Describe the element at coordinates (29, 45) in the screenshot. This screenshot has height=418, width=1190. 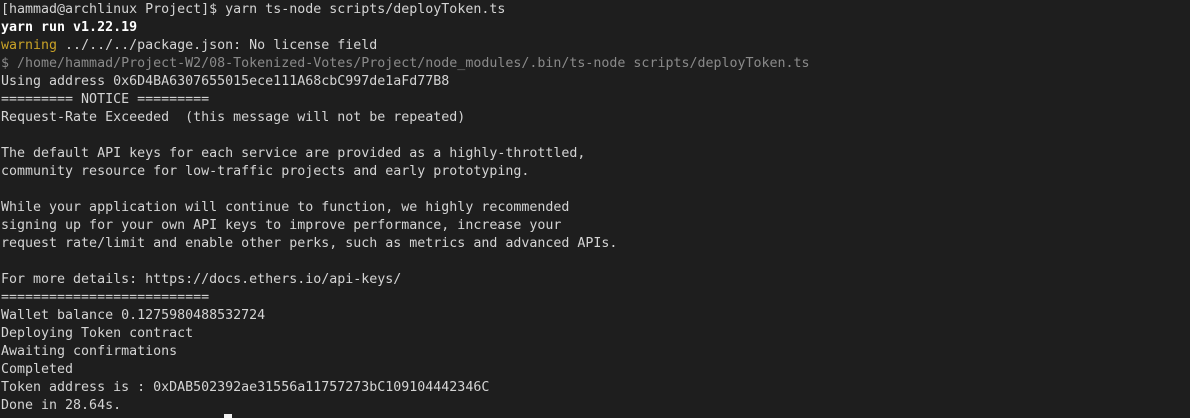
I see `warning-label: warning` at that location.